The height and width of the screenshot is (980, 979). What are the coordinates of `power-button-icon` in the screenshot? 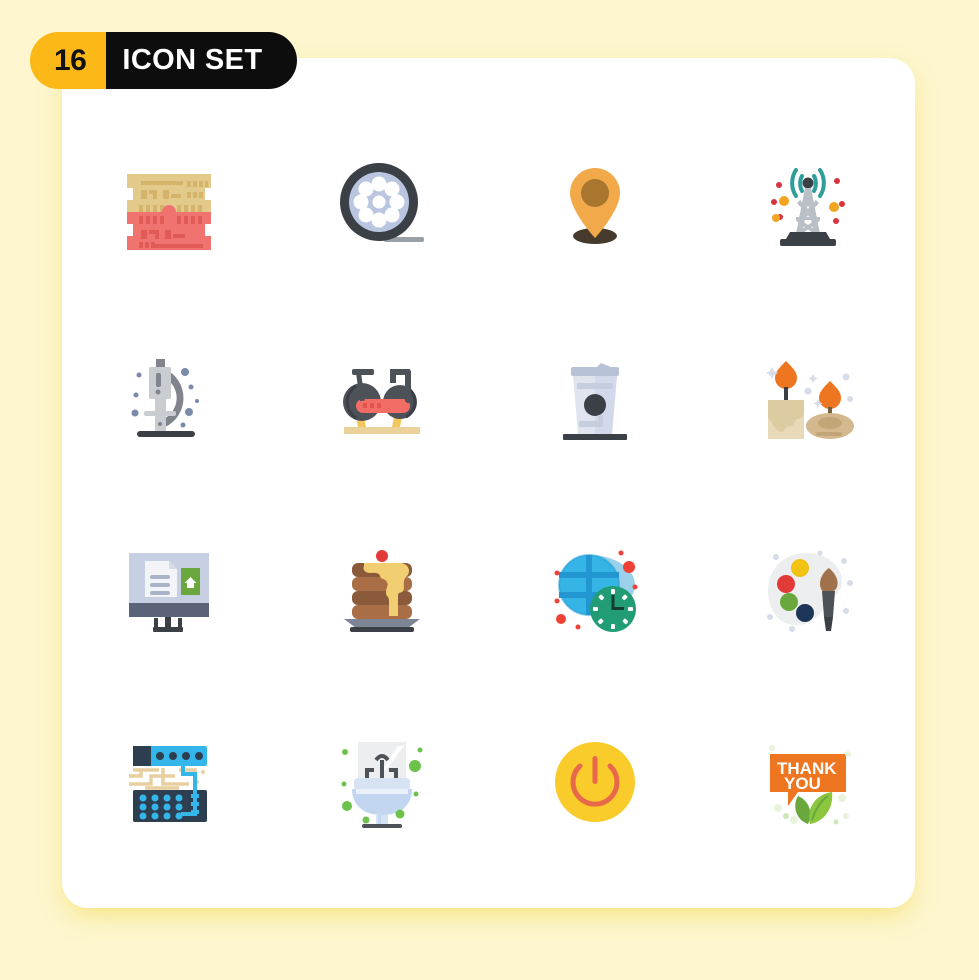 It's located at (595, 781).